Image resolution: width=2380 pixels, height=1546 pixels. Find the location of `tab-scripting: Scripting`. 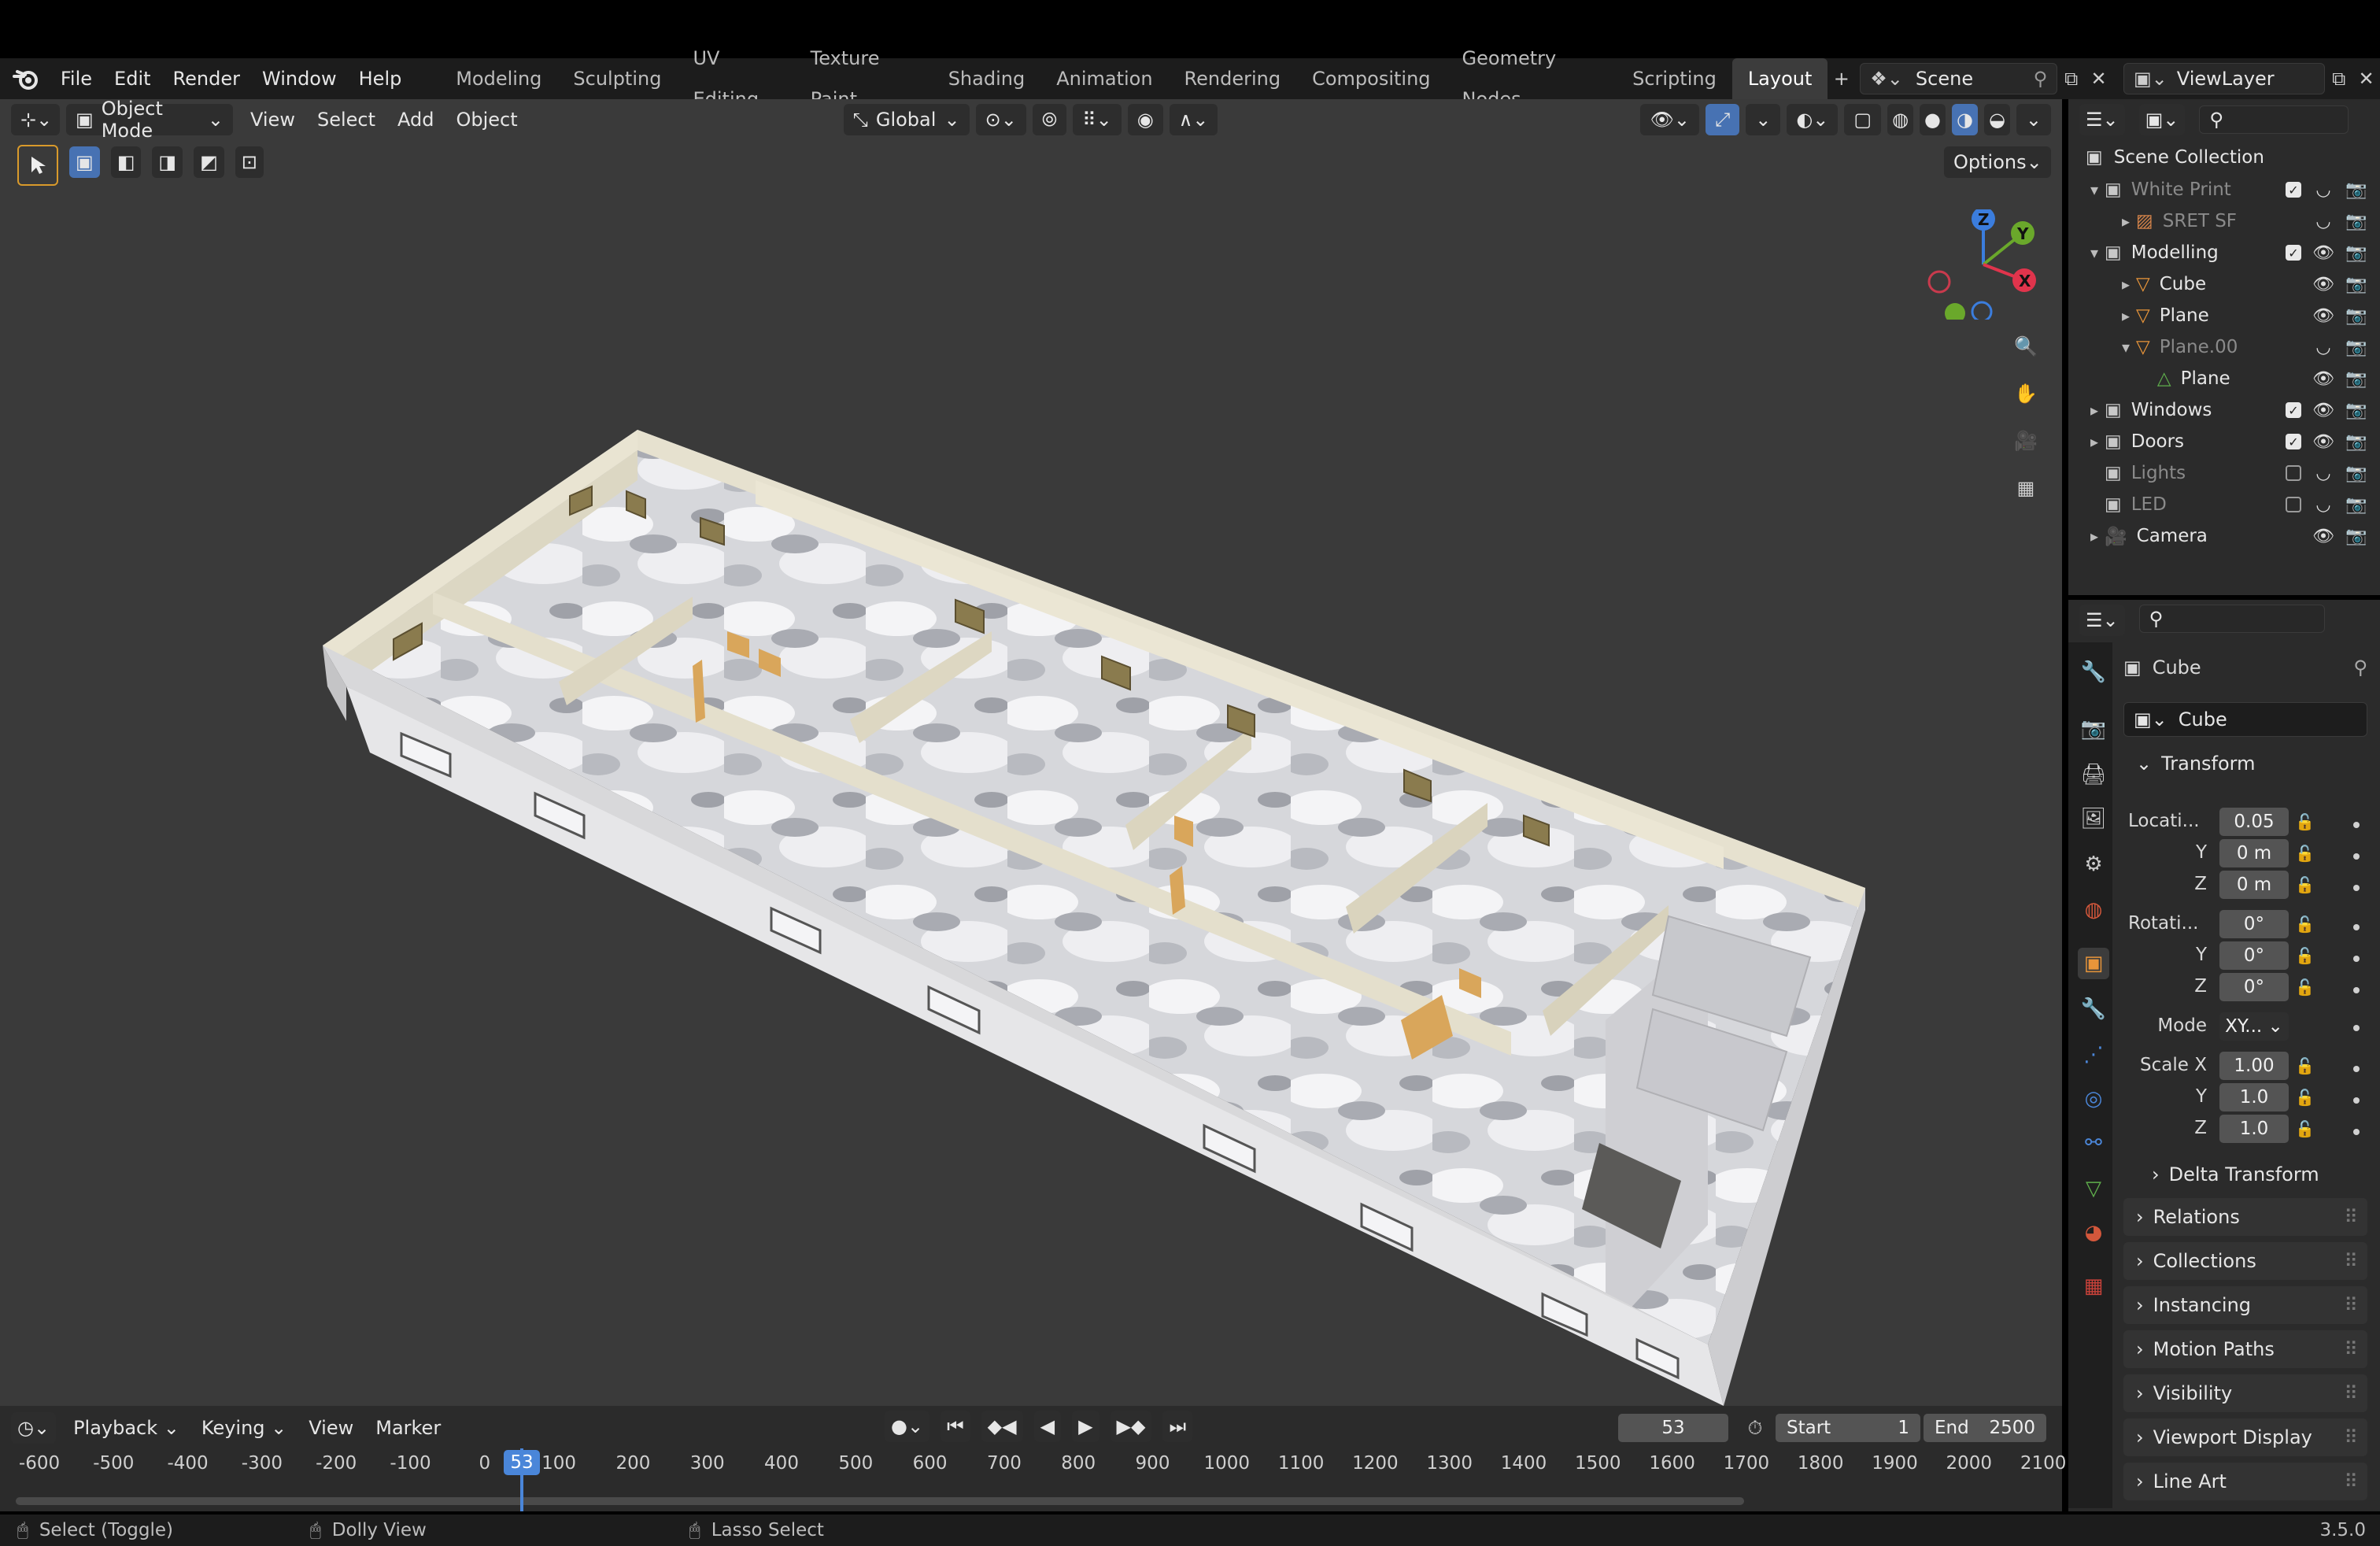

tab-scripting: Scripting is located at coordinates (1674, 79).